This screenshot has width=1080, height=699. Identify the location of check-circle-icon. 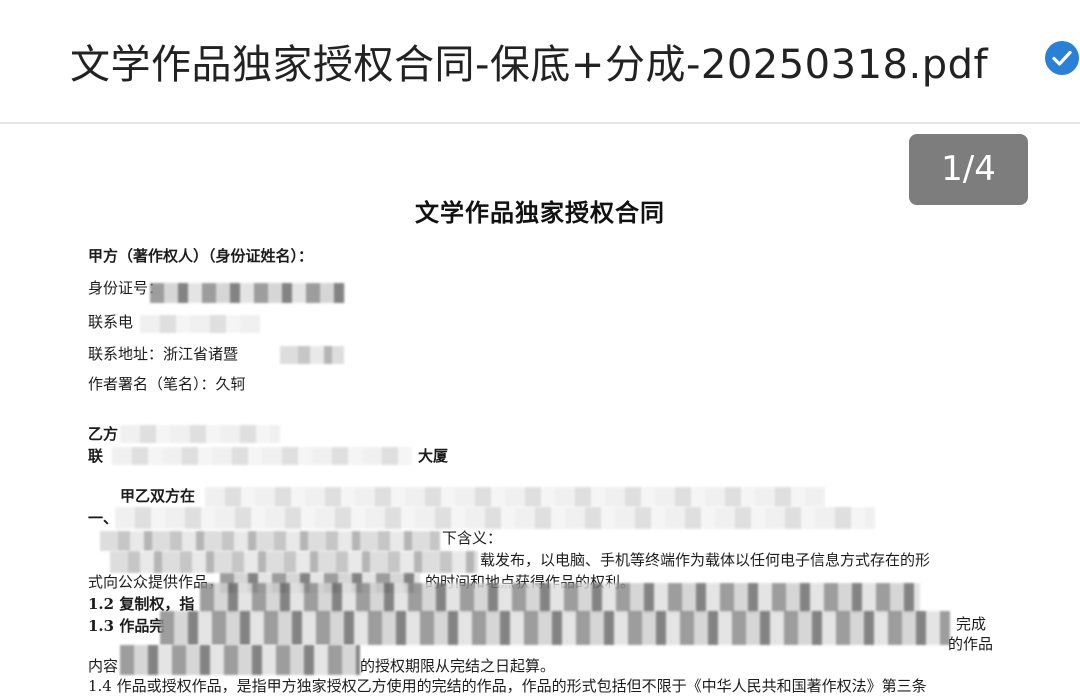
(1062, 58).